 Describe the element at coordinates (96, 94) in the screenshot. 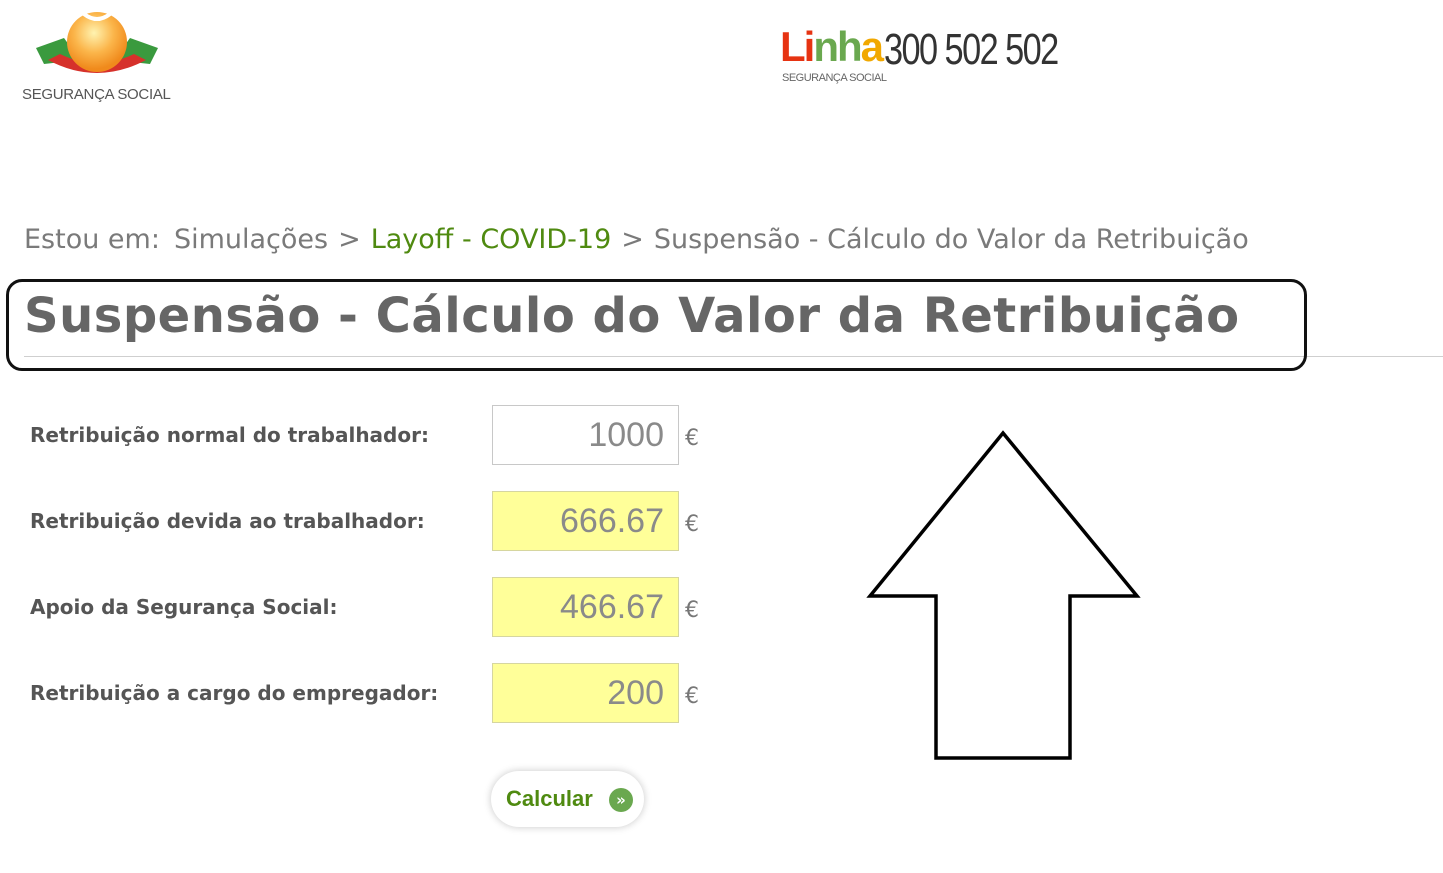

I see `logo-text: SEGURANÇA SOCIAL` at that location.